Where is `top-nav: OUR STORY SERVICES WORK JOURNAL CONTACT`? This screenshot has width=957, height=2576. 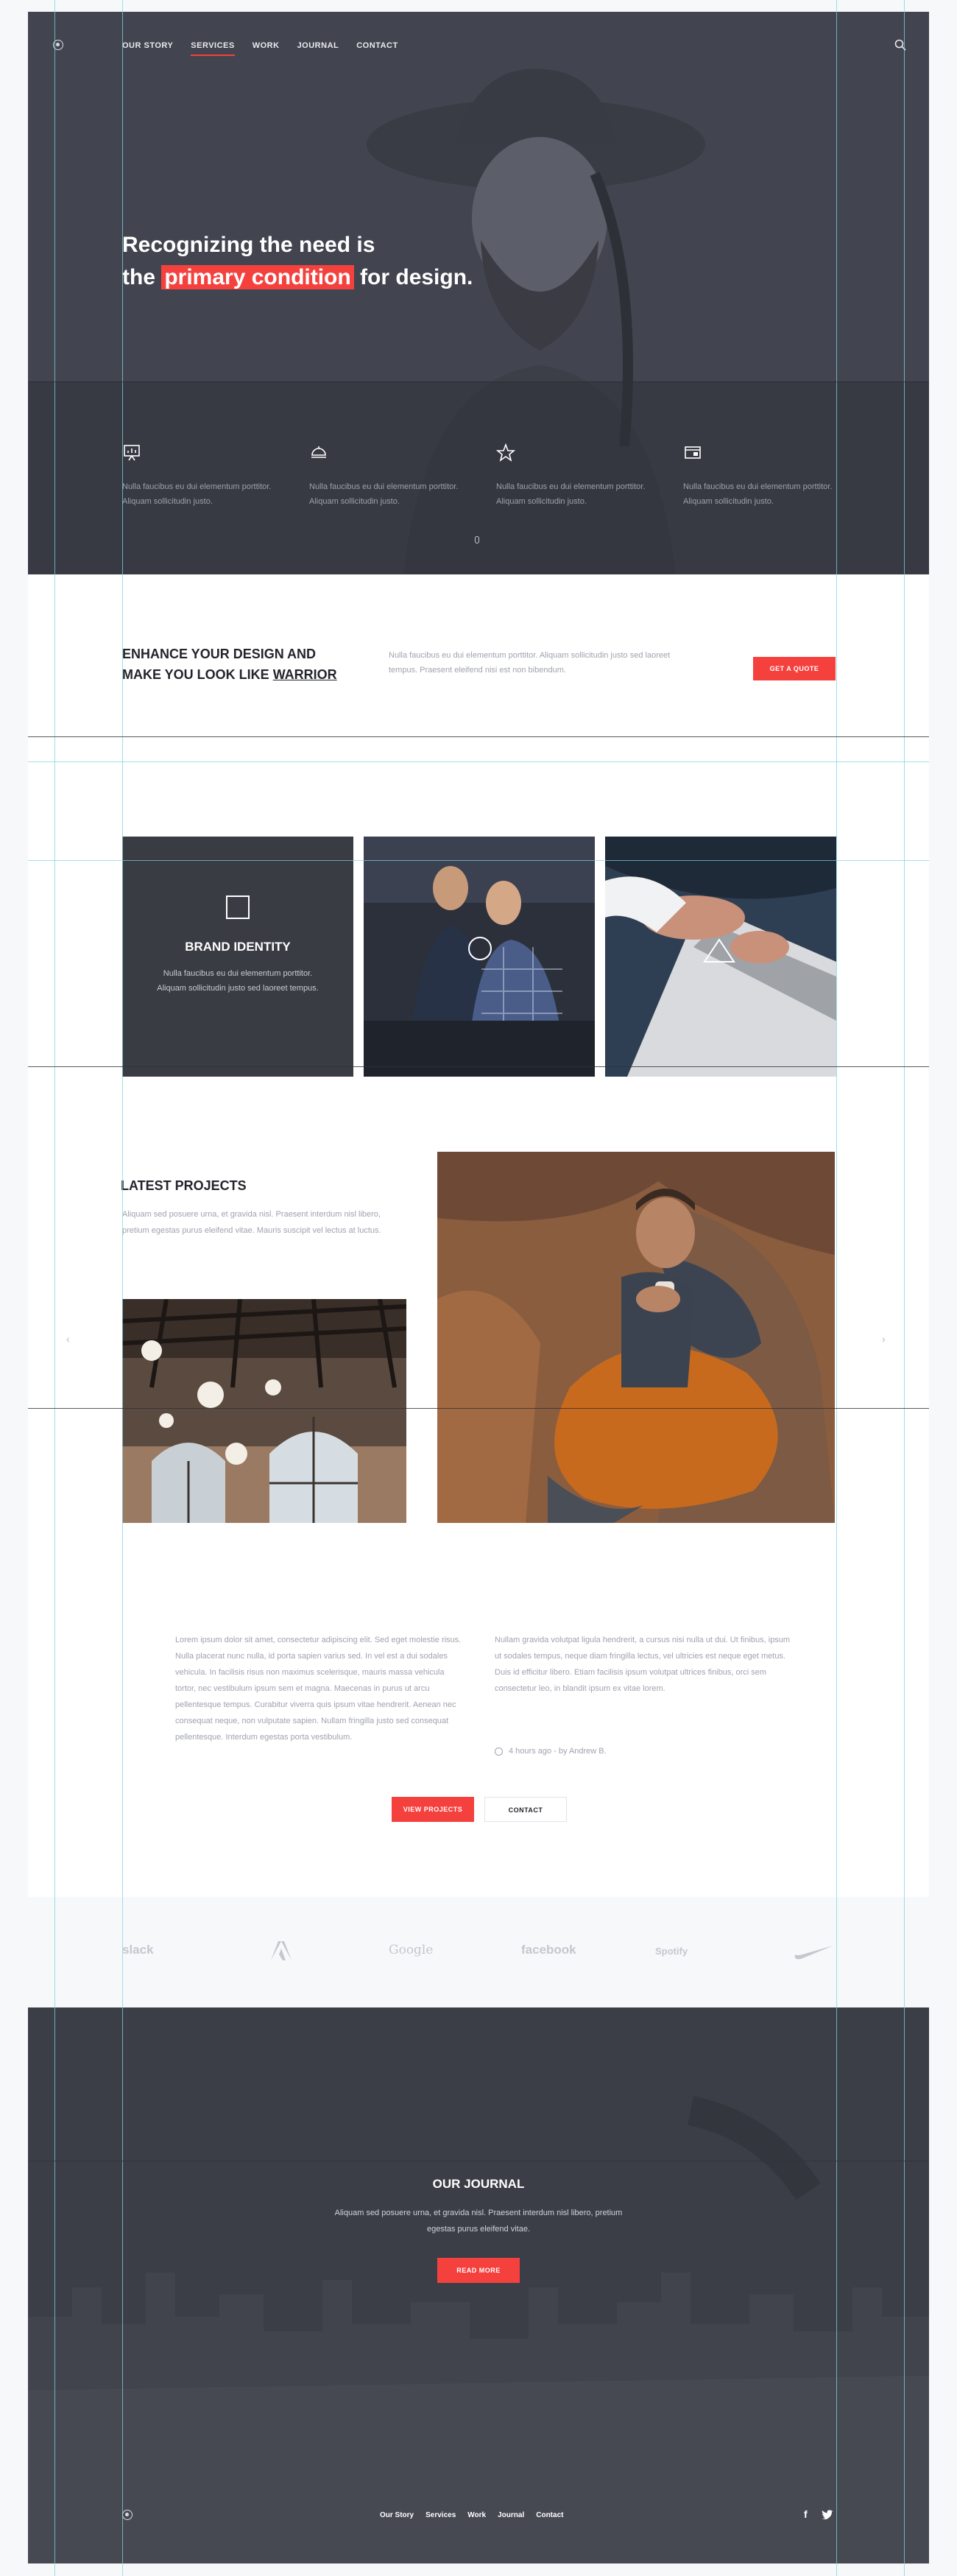 top-nav: OUR STORY SERVICES WORK JOURNAL CONTACT is located at coordinates (478, 45).